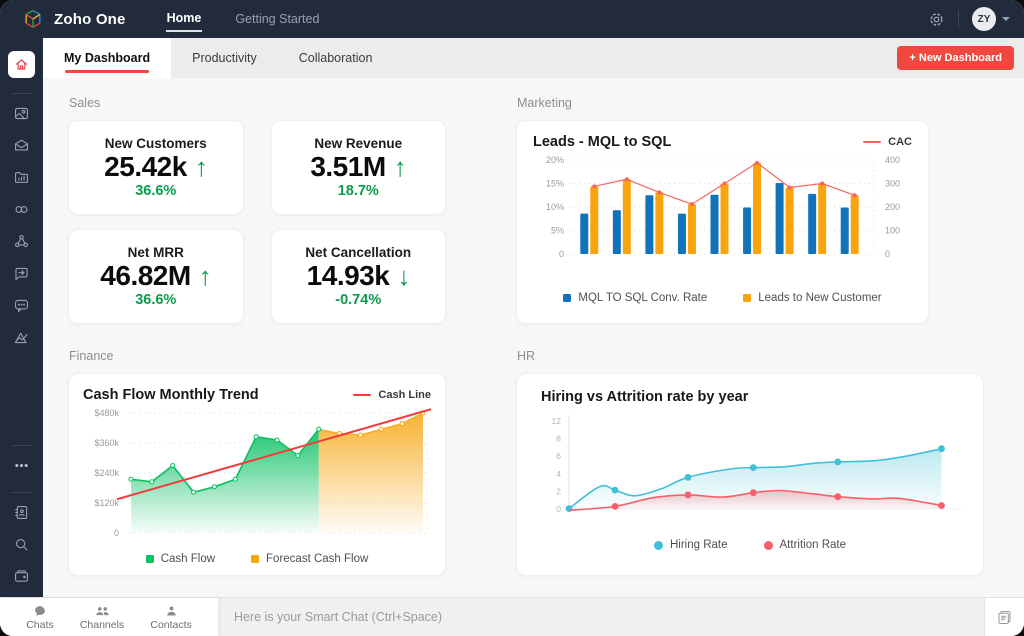 The image size is (1024, 636). Describe the element at coordinates (358, 300) in the screenshot. I see `kpi-change: -0.74%` at that location.